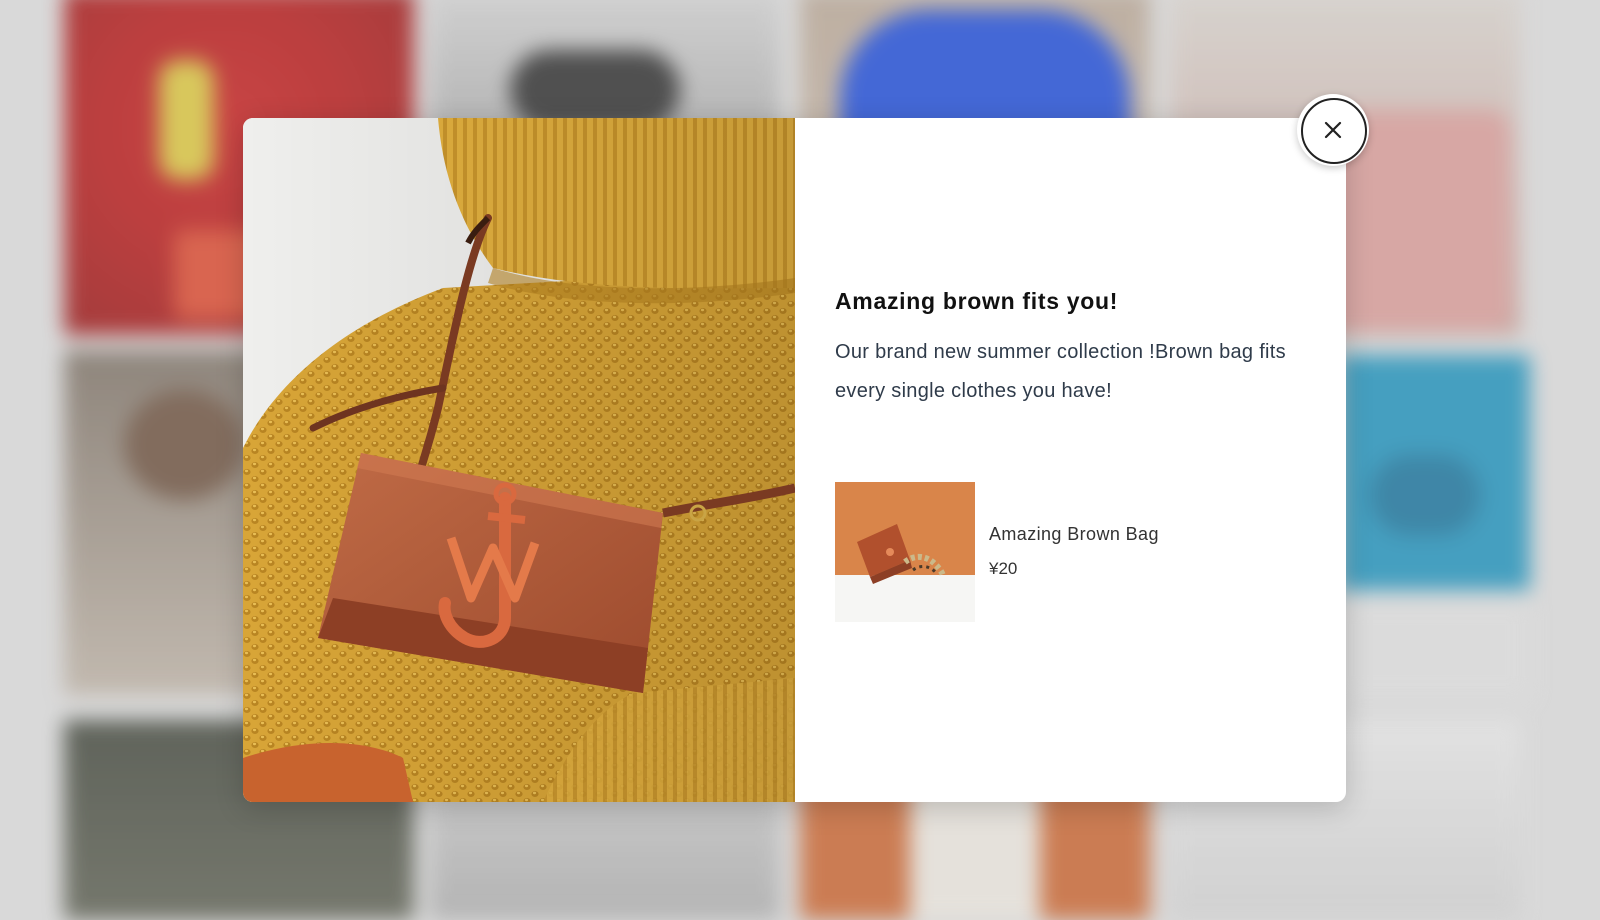  I want to click on modal-title: Amazing brown fits you!, so click(977, 301).